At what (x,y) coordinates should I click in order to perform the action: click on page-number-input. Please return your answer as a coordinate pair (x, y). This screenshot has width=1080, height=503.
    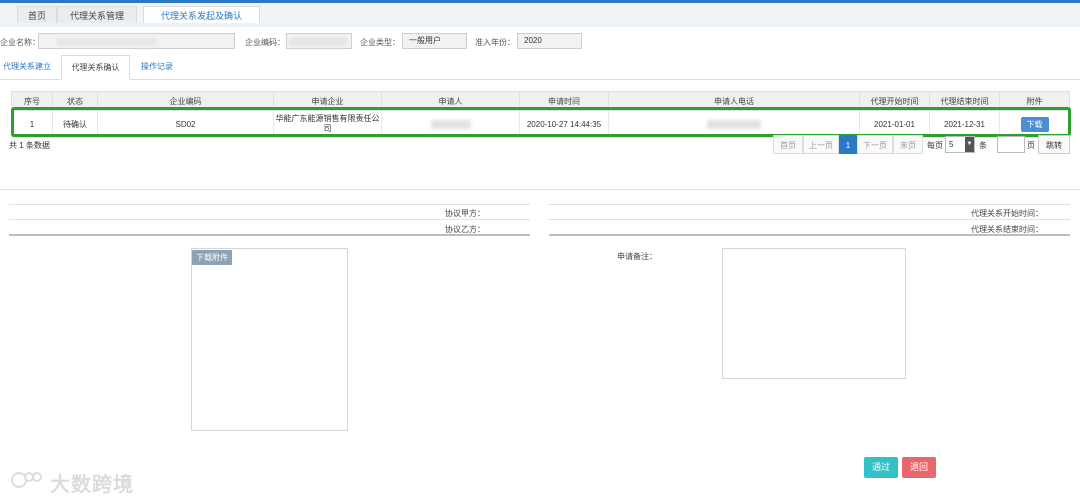
    Looking at the image, I should click on (1011, 144).